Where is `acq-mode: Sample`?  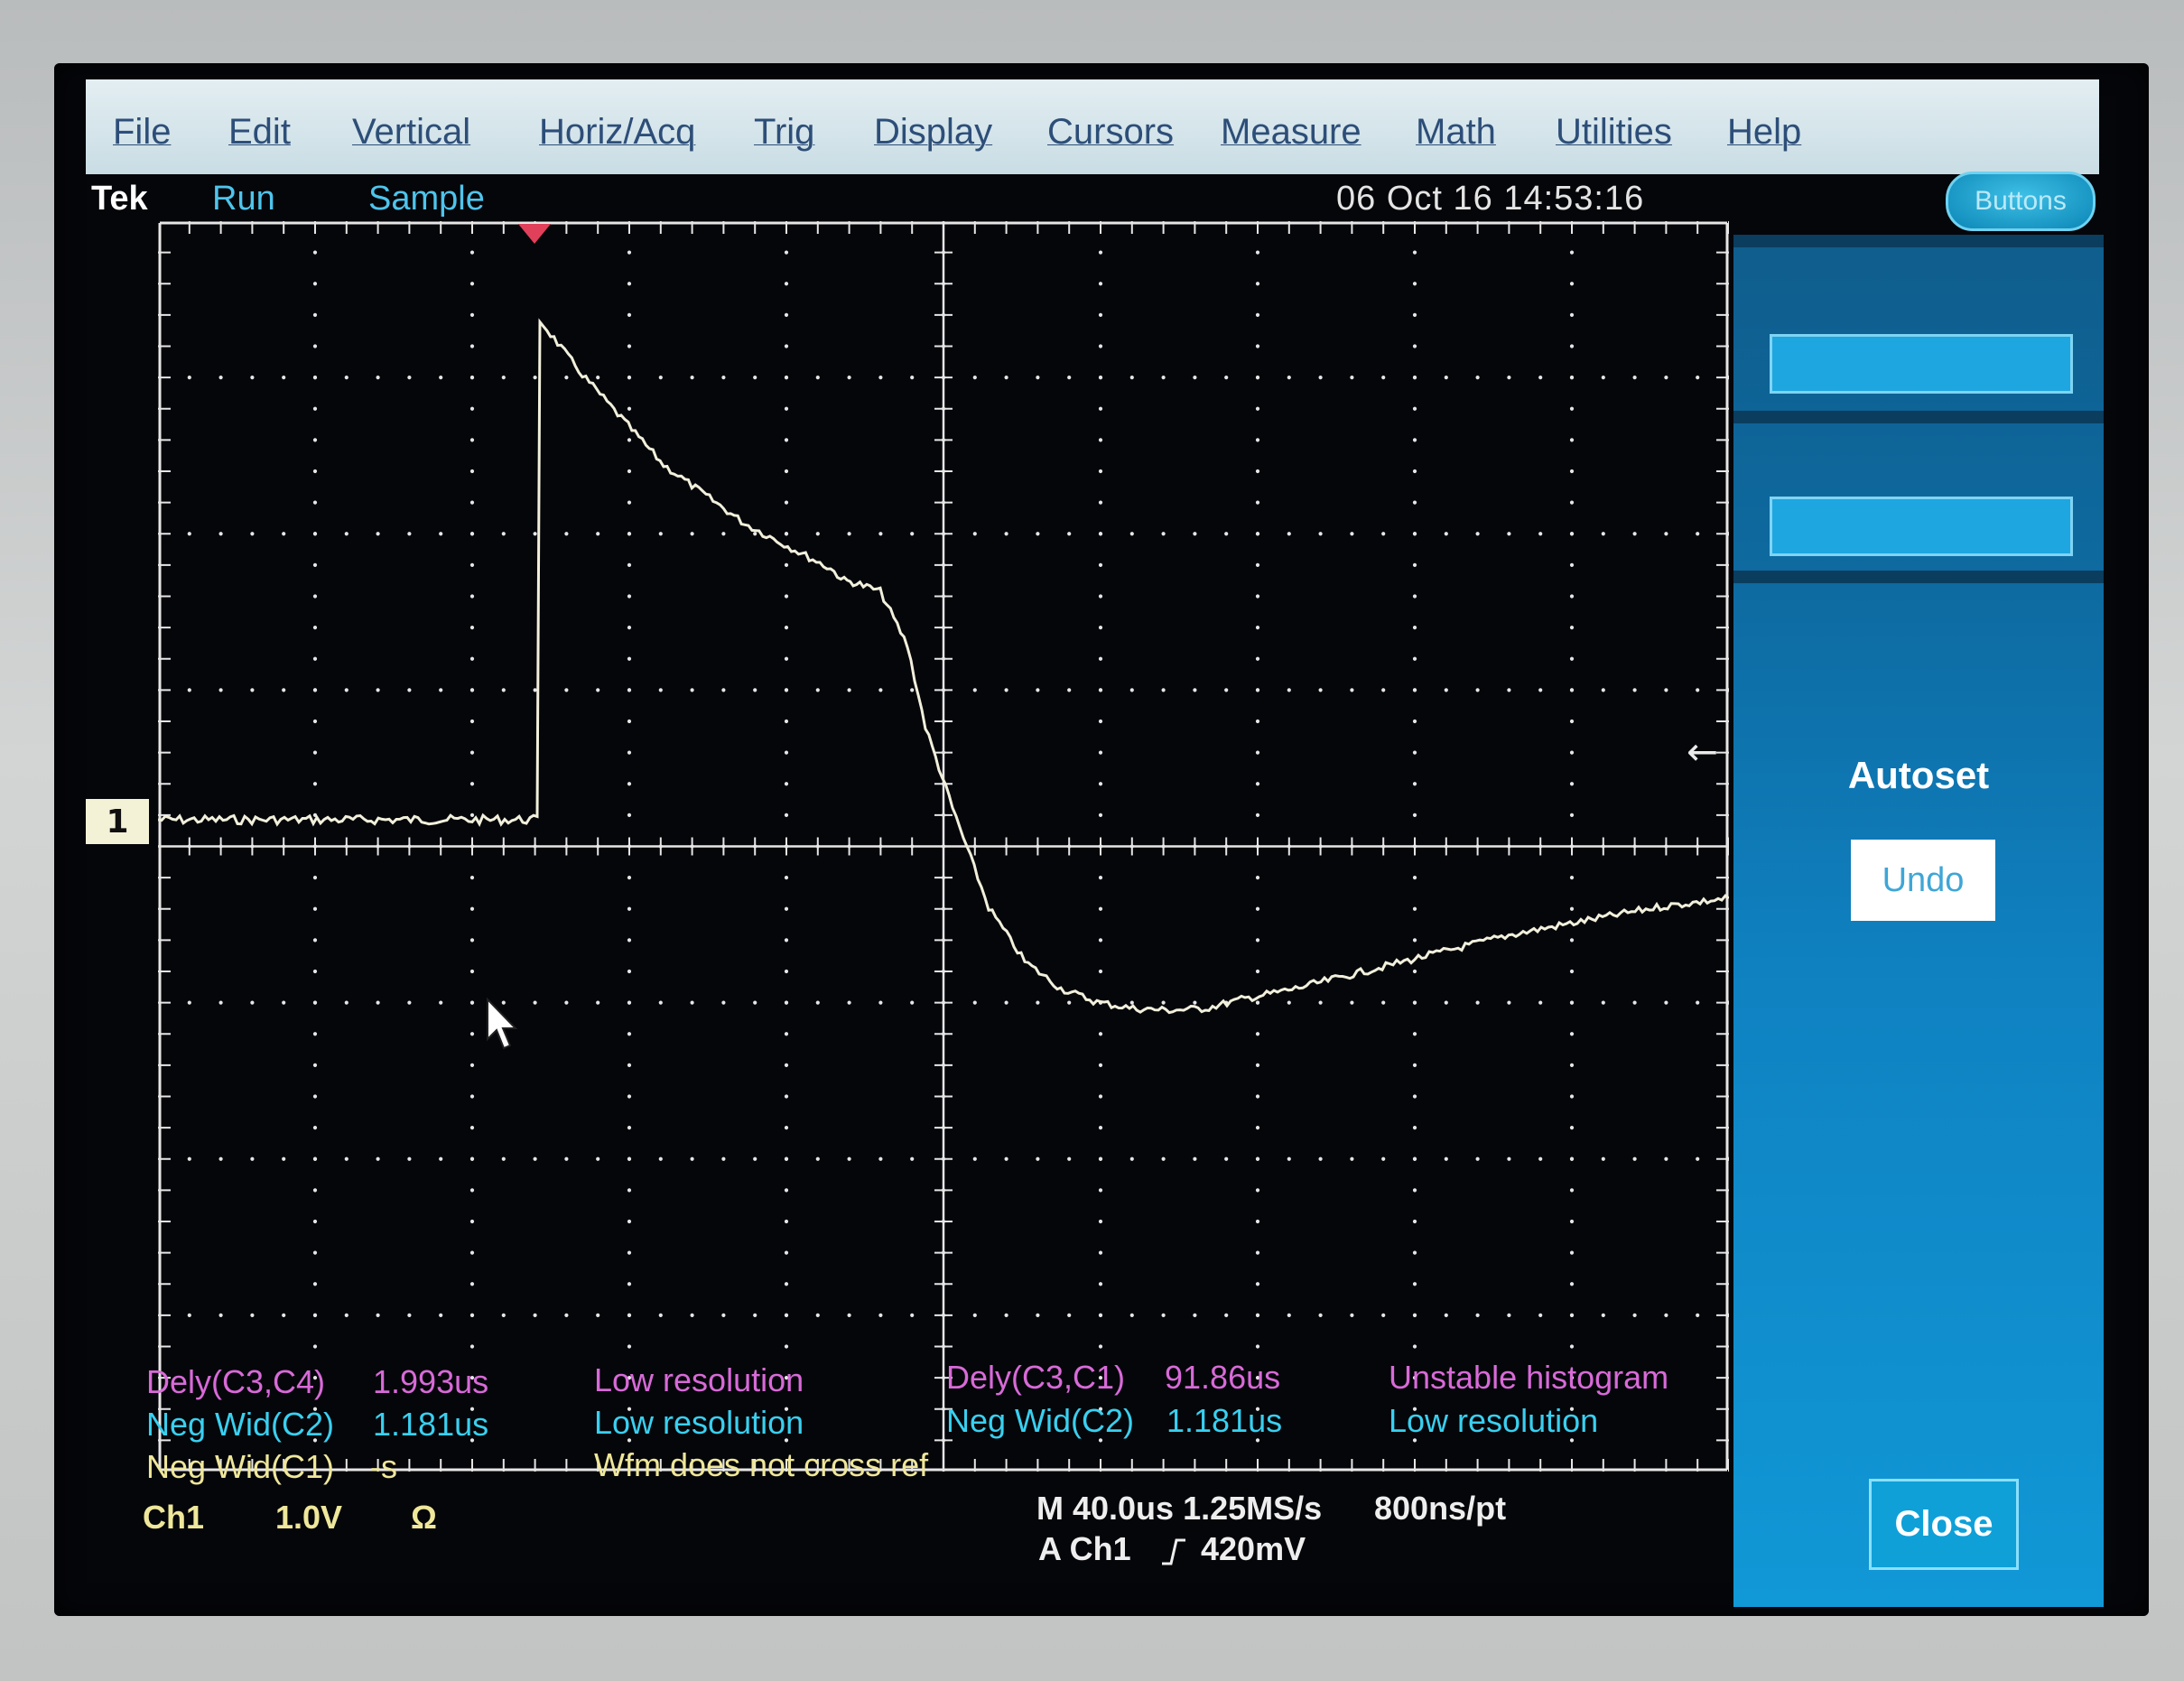
acq-mode: Sample is located at coordinates (426, 199).